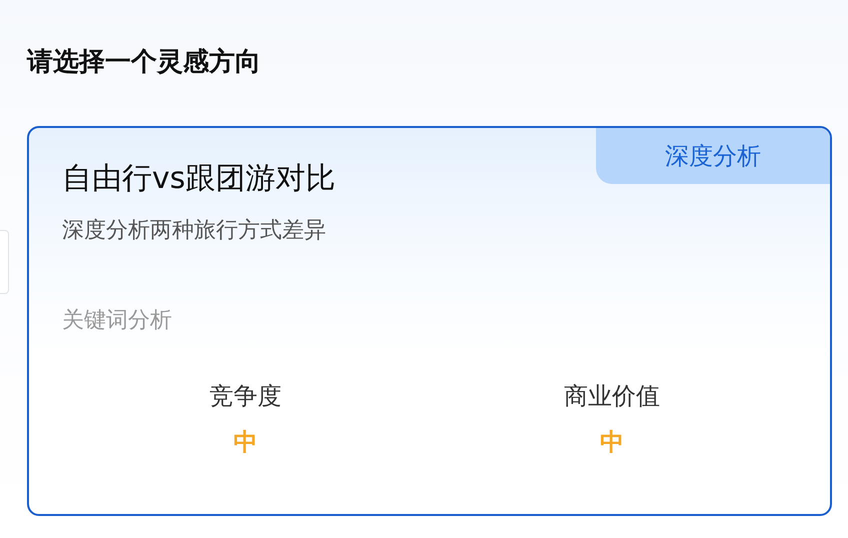  Describe the element at coordinates (194, 231) in the screenshot. I see `card-subtitle: 深度分析两种旅行方式差异` at that location.